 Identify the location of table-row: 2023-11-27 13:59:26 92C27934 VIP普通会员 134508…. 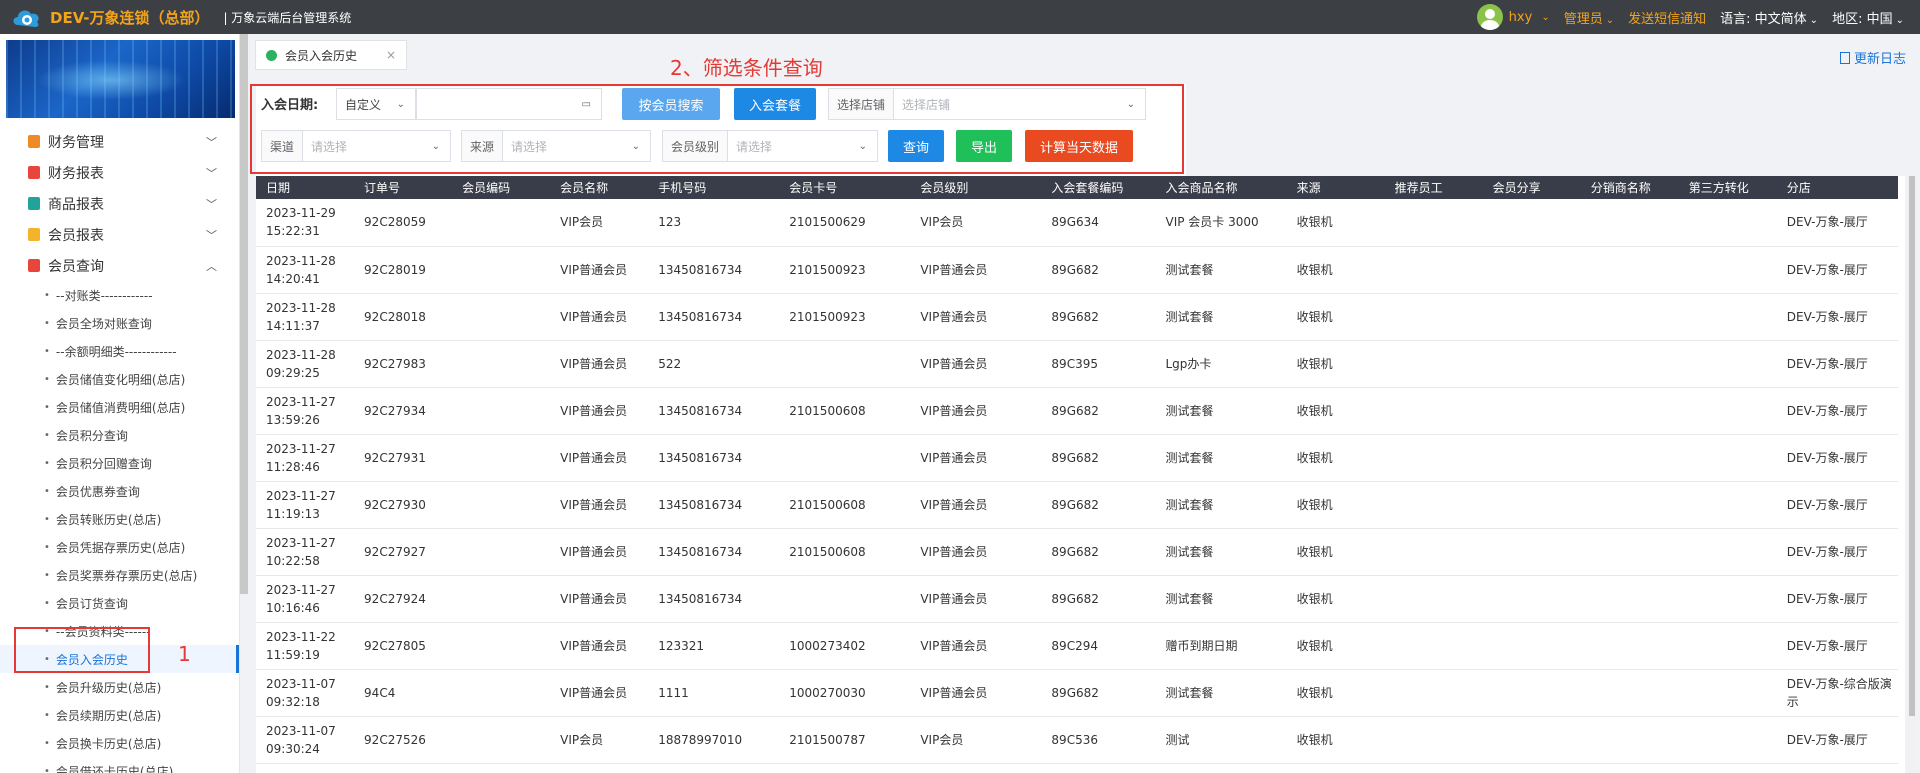
(1077, 411).